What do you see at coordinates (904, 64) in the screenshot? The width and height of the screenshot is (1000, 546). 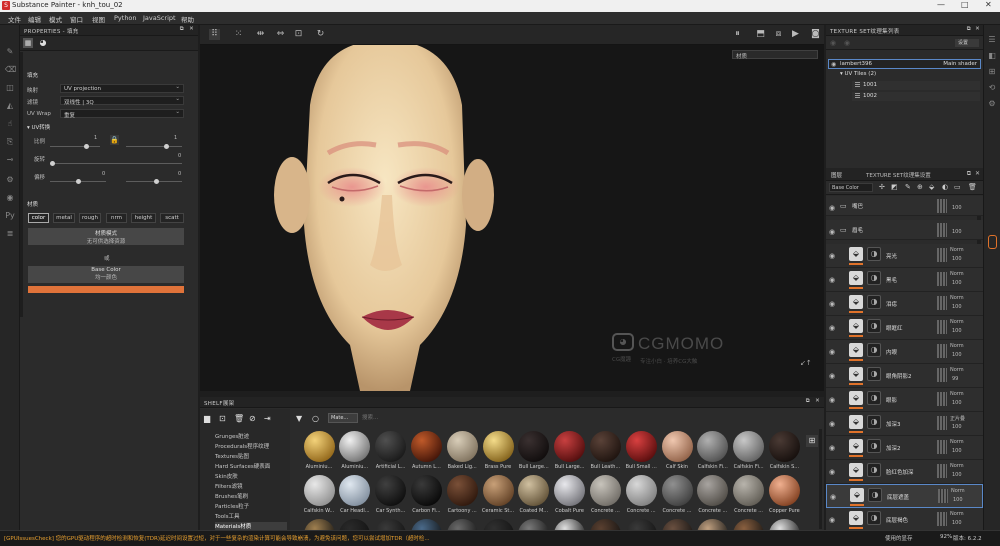 I see `texture-set-item: ◉ lambert396 Main shader` at bounding box center [904, 64].